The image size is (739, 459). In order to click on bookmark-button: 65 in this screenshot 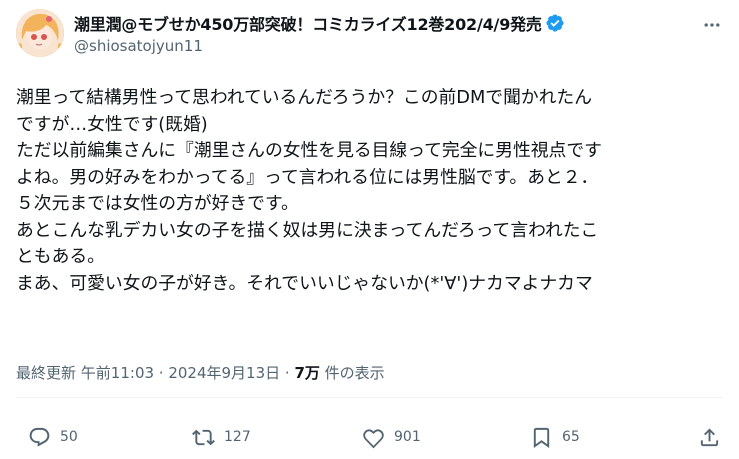, I will do `click(555, 437)`.